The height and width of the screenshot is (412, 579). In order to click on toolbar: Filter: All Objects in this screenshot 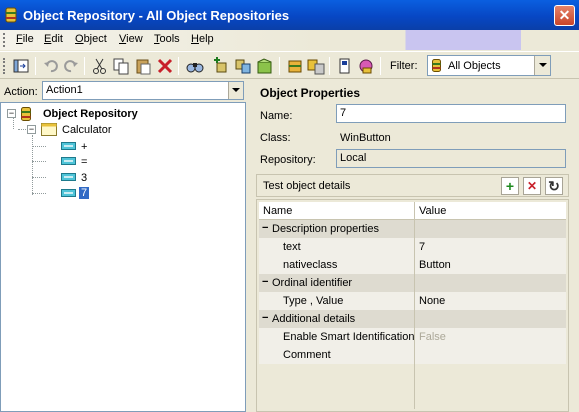, I will do `click(289, 65)`.